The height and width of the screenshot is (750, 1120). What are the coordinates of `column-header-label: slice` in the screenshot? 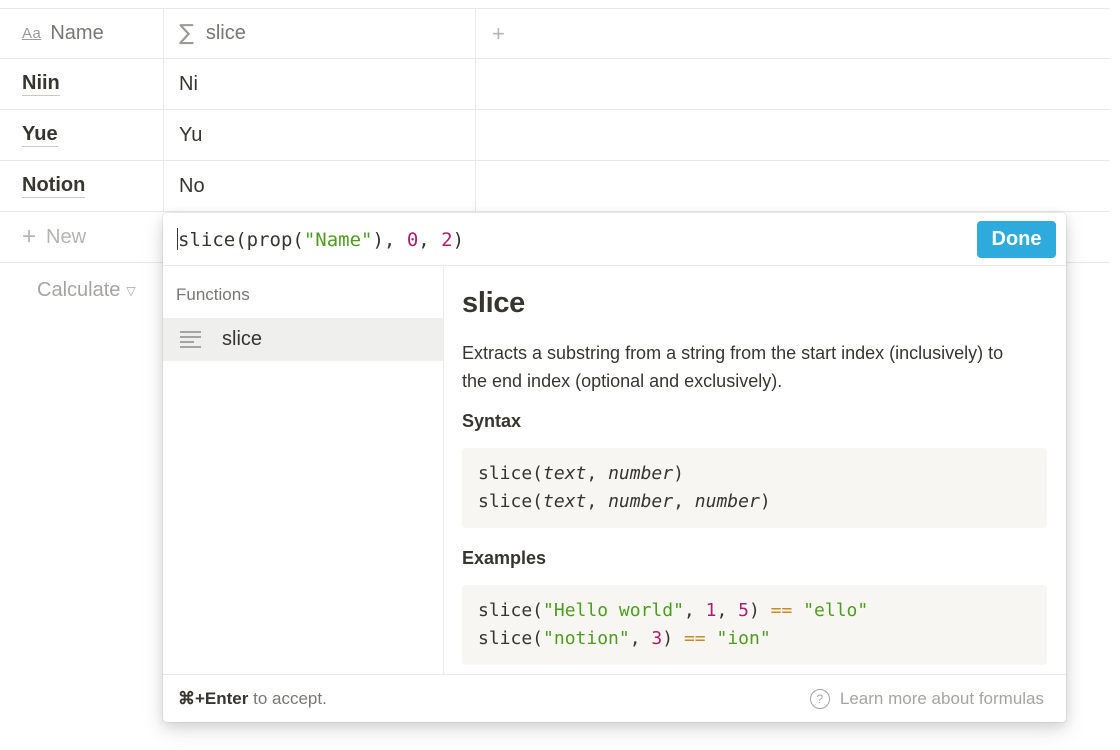 It's located at (225, 33).